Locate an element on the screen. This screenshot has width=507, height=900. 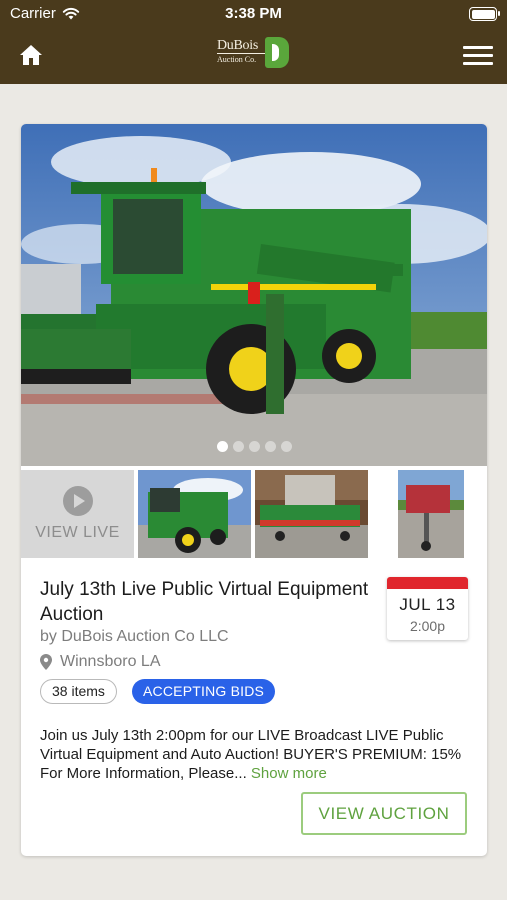
calendar-badge: JUL 13 2:00p is located at coordinates (427, 608).